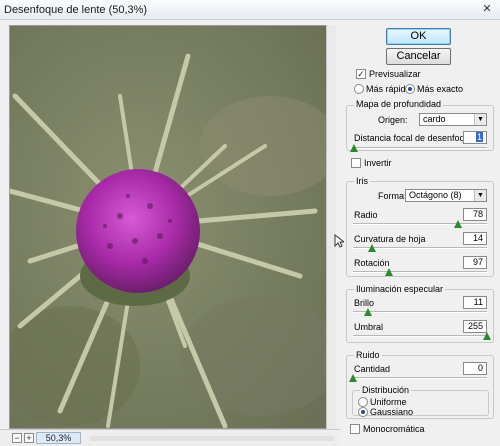 This screenshot has height=446, width=500. What do you see at coordinates (418, 56) in the screenshot?
I see `cancel-button: Cancelar` at bounding box center [418, 56].